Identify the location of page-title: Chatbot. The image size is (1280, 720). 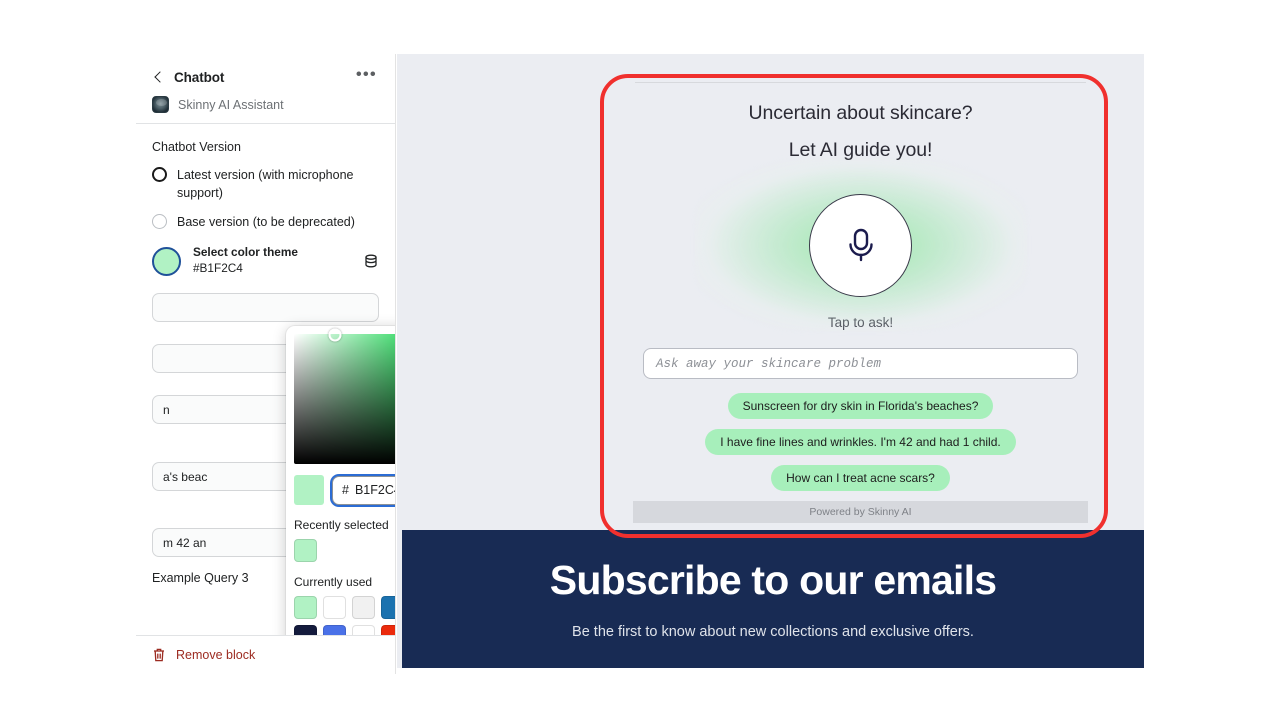
(199, 77).